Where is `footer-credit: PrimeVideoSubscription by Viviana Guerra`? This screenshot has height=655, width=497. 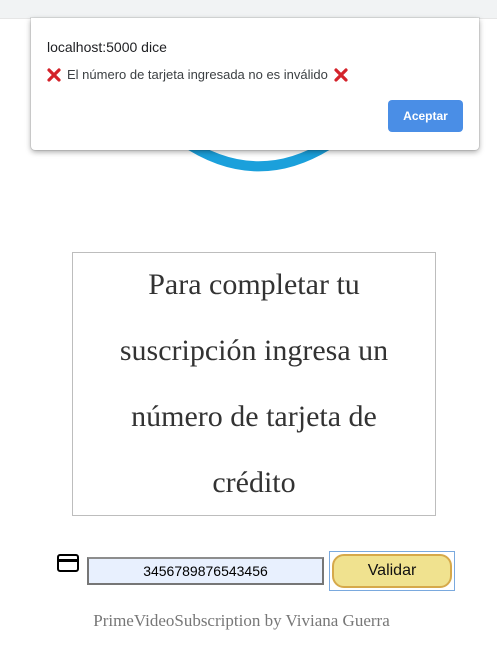
footer-credit: PrimeVideoSubscription by Viviana Guerra is located at coordinates (241, 620).